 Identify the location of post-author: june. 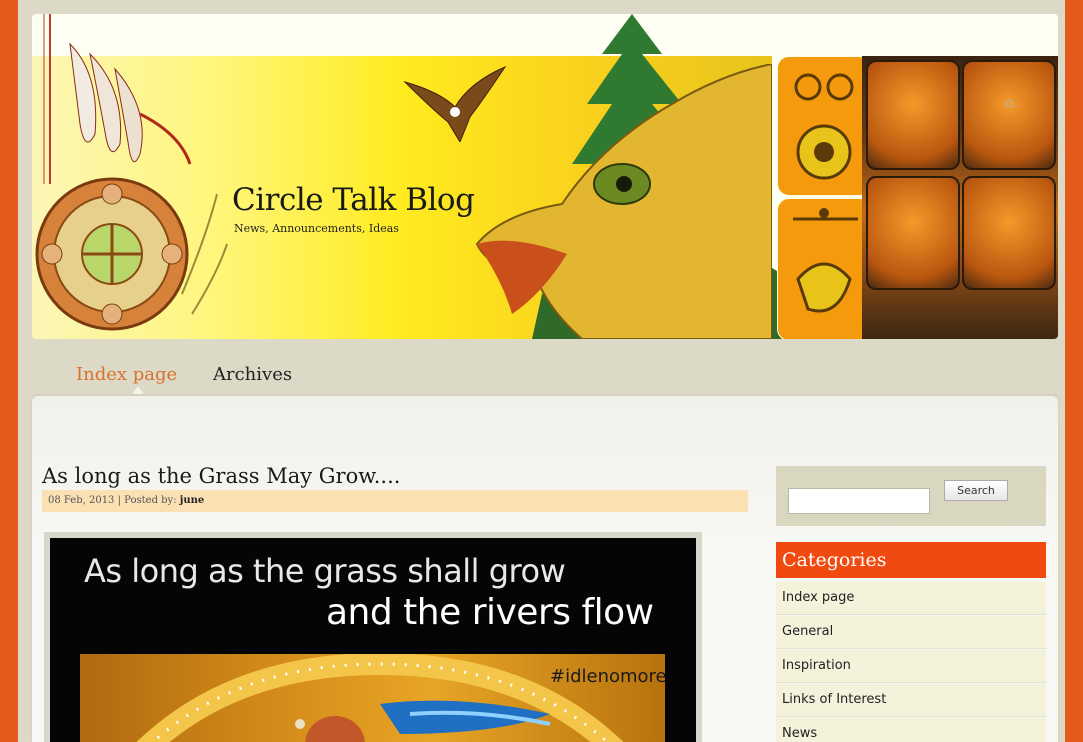
(192, 500).